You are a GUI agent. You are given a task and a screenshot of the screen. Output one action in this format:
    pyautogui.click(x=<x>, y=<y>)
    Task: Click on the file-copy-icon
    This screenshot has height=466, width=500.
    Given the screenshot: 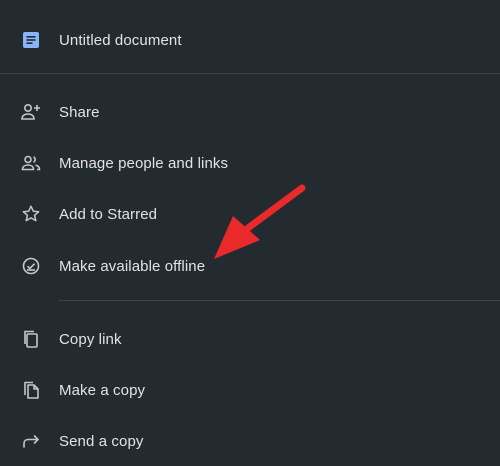 What is the action you would take?
    pyautogui.click(x=31, y=390)
    